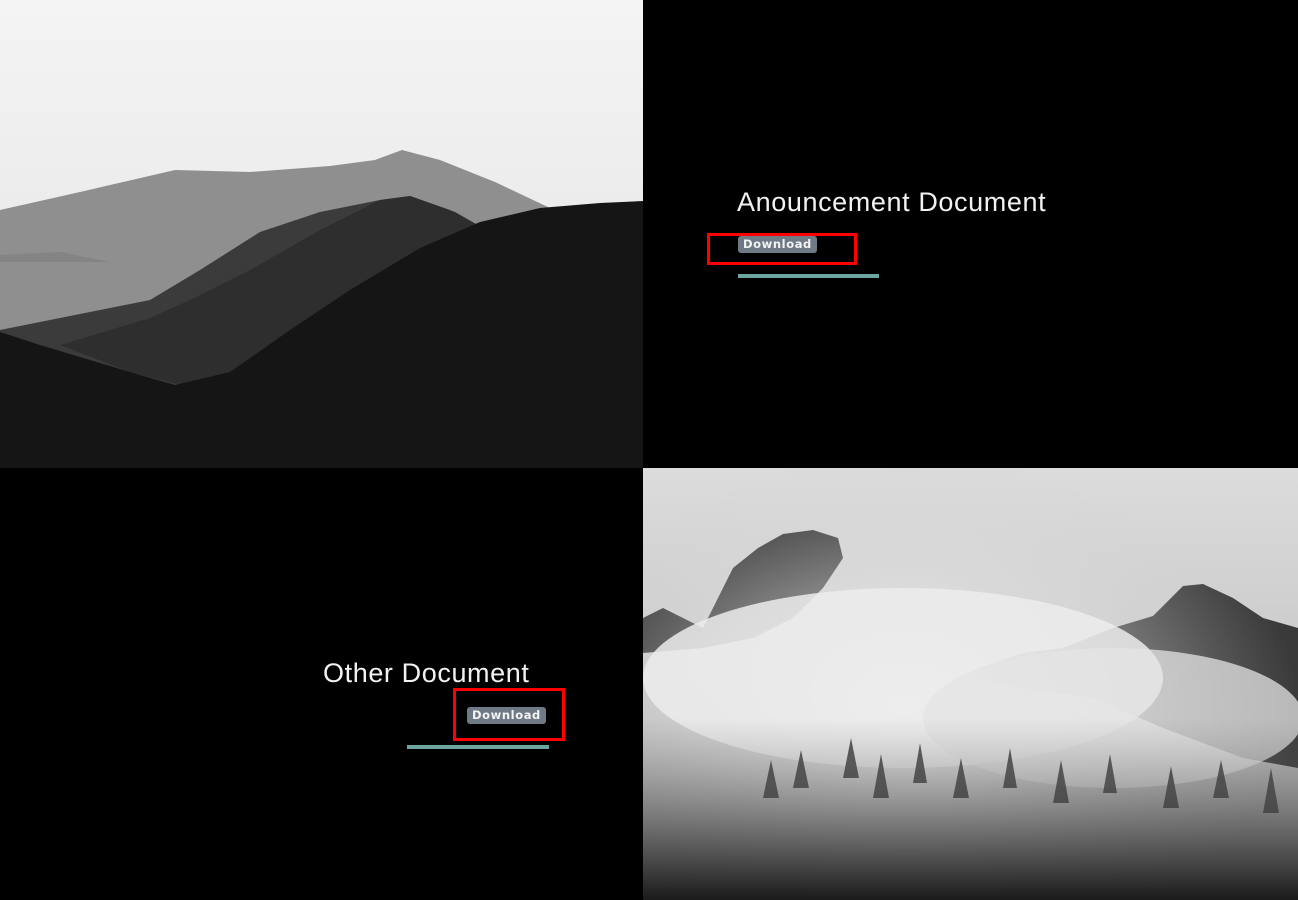  I want to click on announcement-accent-bar, so click(808, 276).